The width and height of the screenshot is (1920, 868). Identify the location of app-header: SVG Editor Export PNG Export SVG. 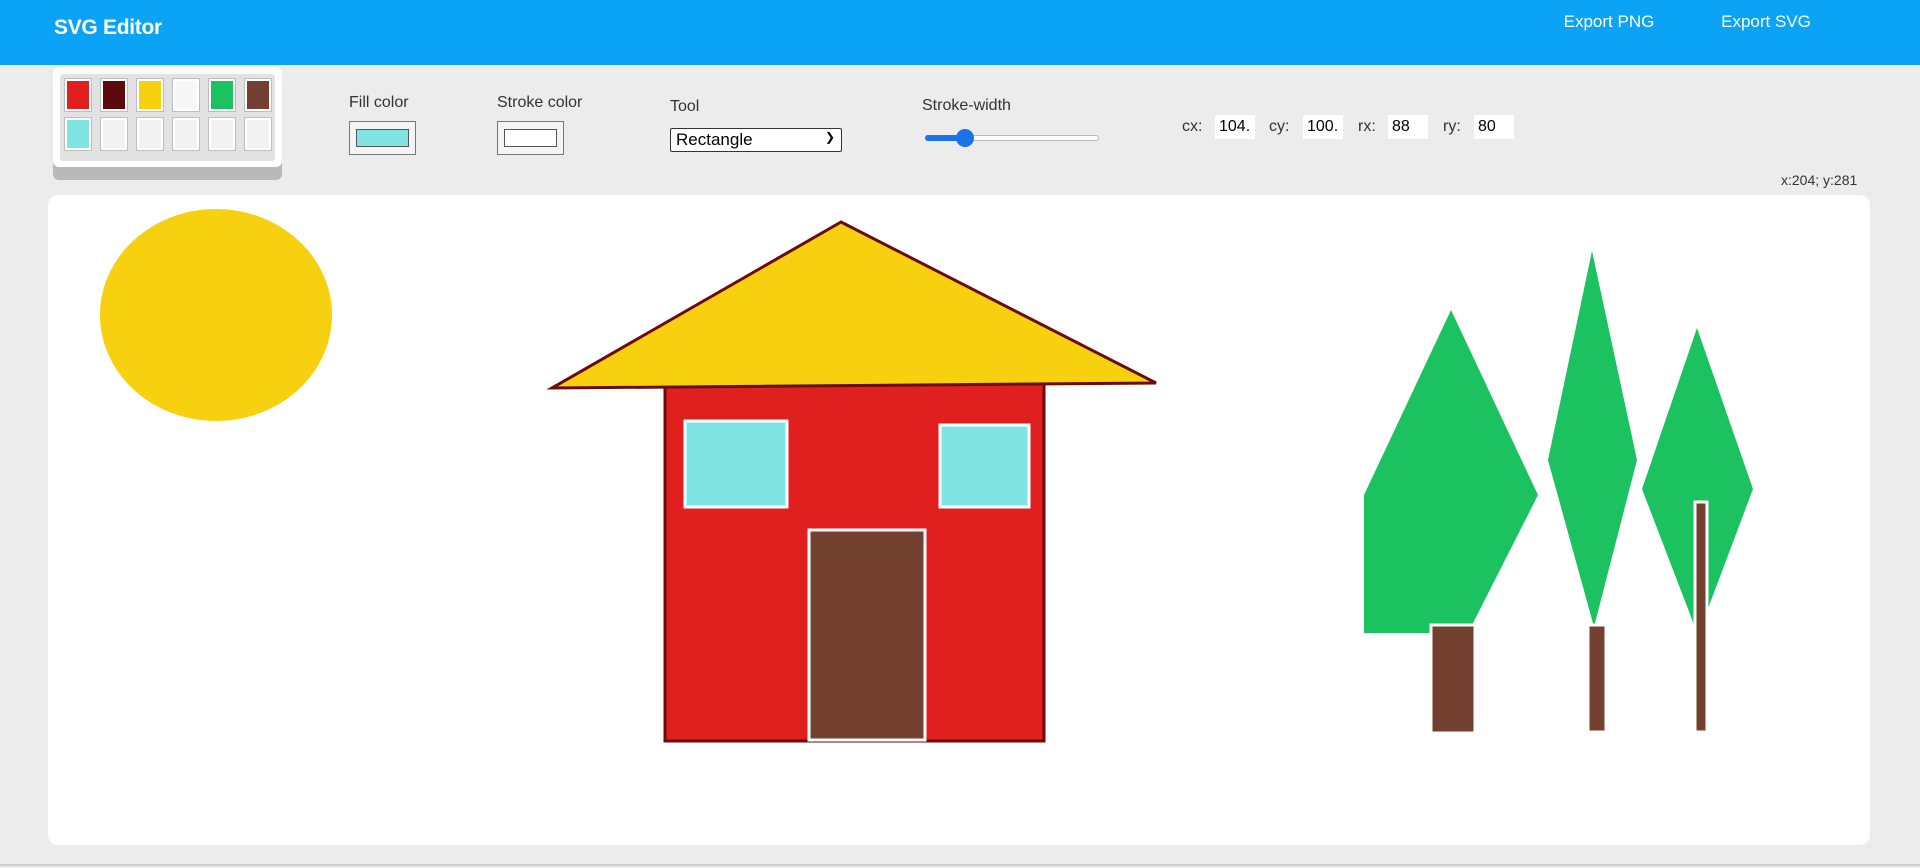
(960, 32).